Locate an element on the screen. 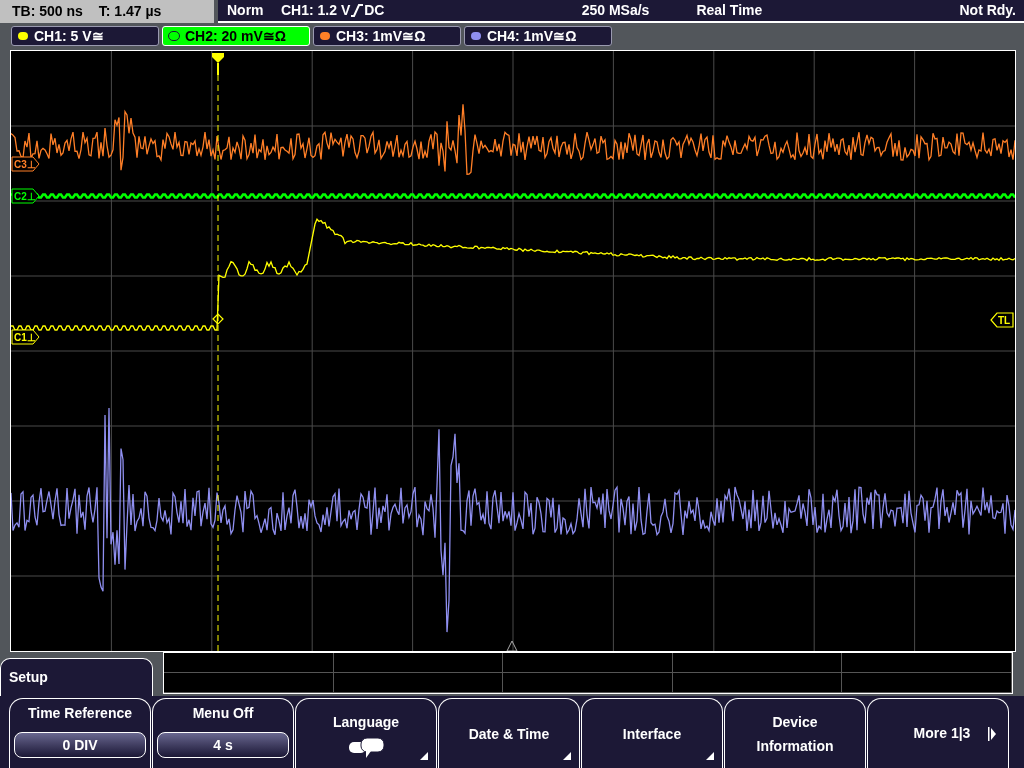  softkey-label: Interface is located at coordinates (652, 734).